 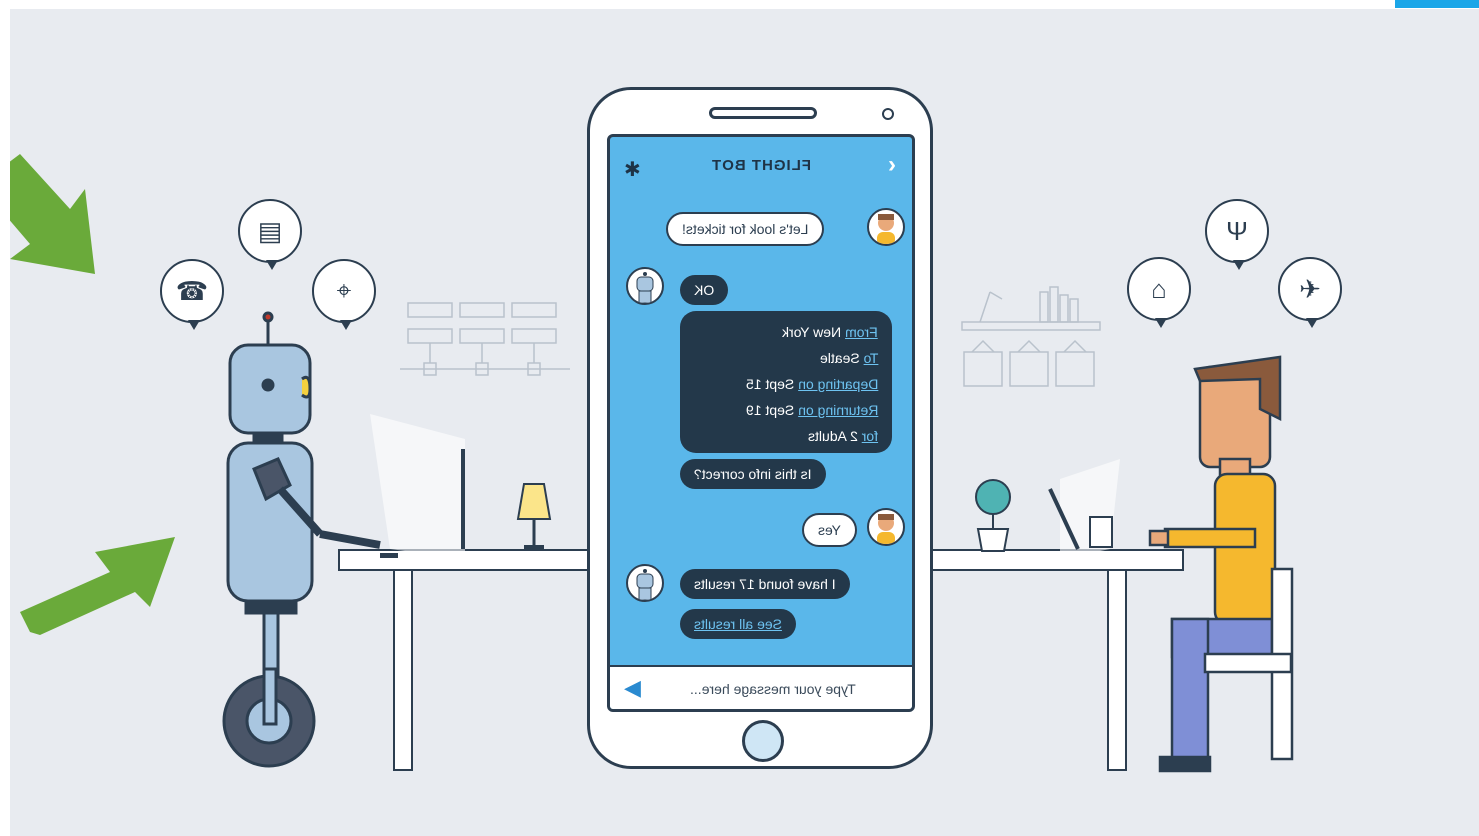 I want to click on chevron-right-icon: ›, so click(x=892, y=165).